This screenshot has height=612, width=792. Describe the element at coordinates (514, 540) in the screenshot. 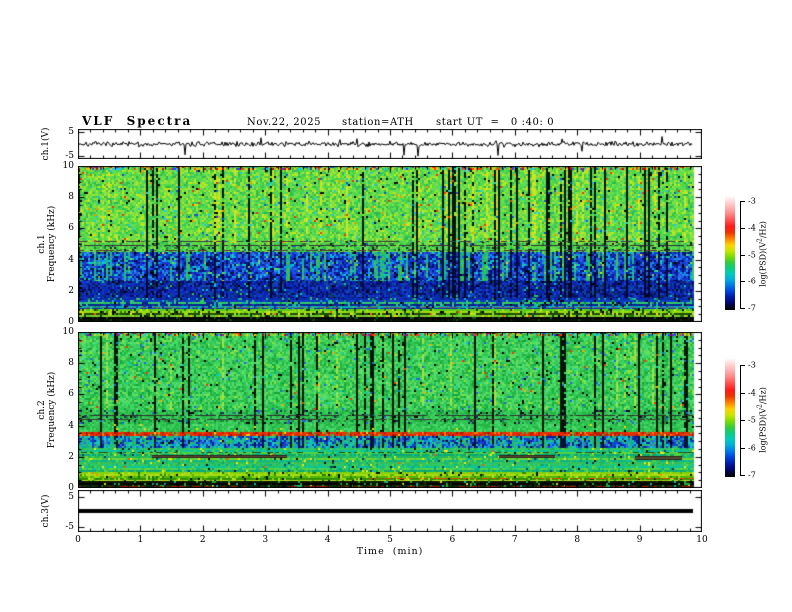

I see `x-tick-label: 7` at that location.